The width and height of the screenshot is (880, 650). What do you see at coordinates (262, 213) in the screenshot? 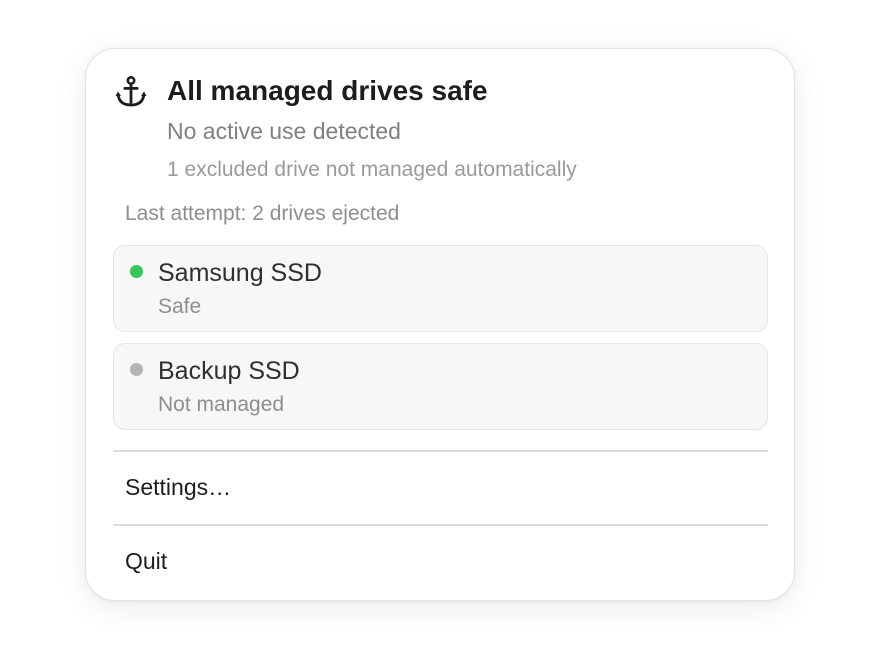
I see `last-attempt-status: Last attempt: 2 drives ejected` at bounding box center [262, 213].